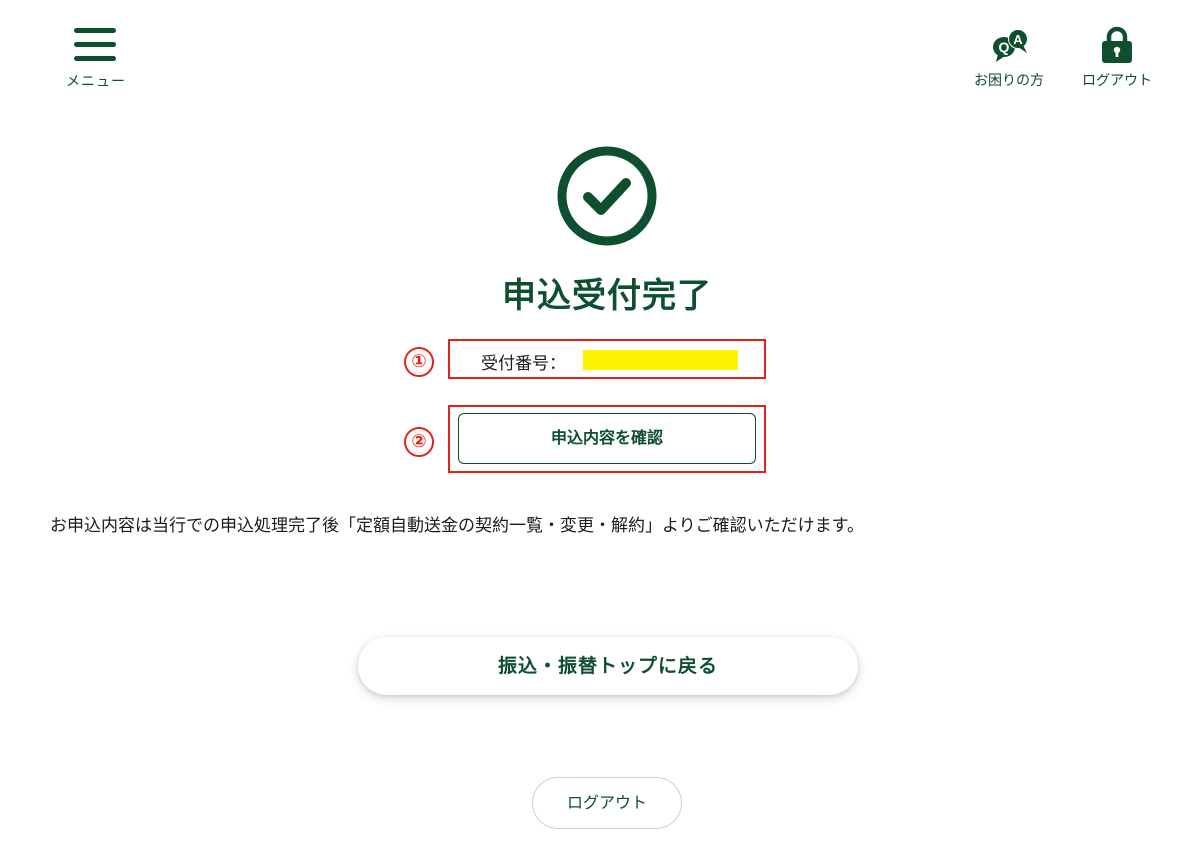  I want to click on page-title: 申込受付完了, so click(607, 296).